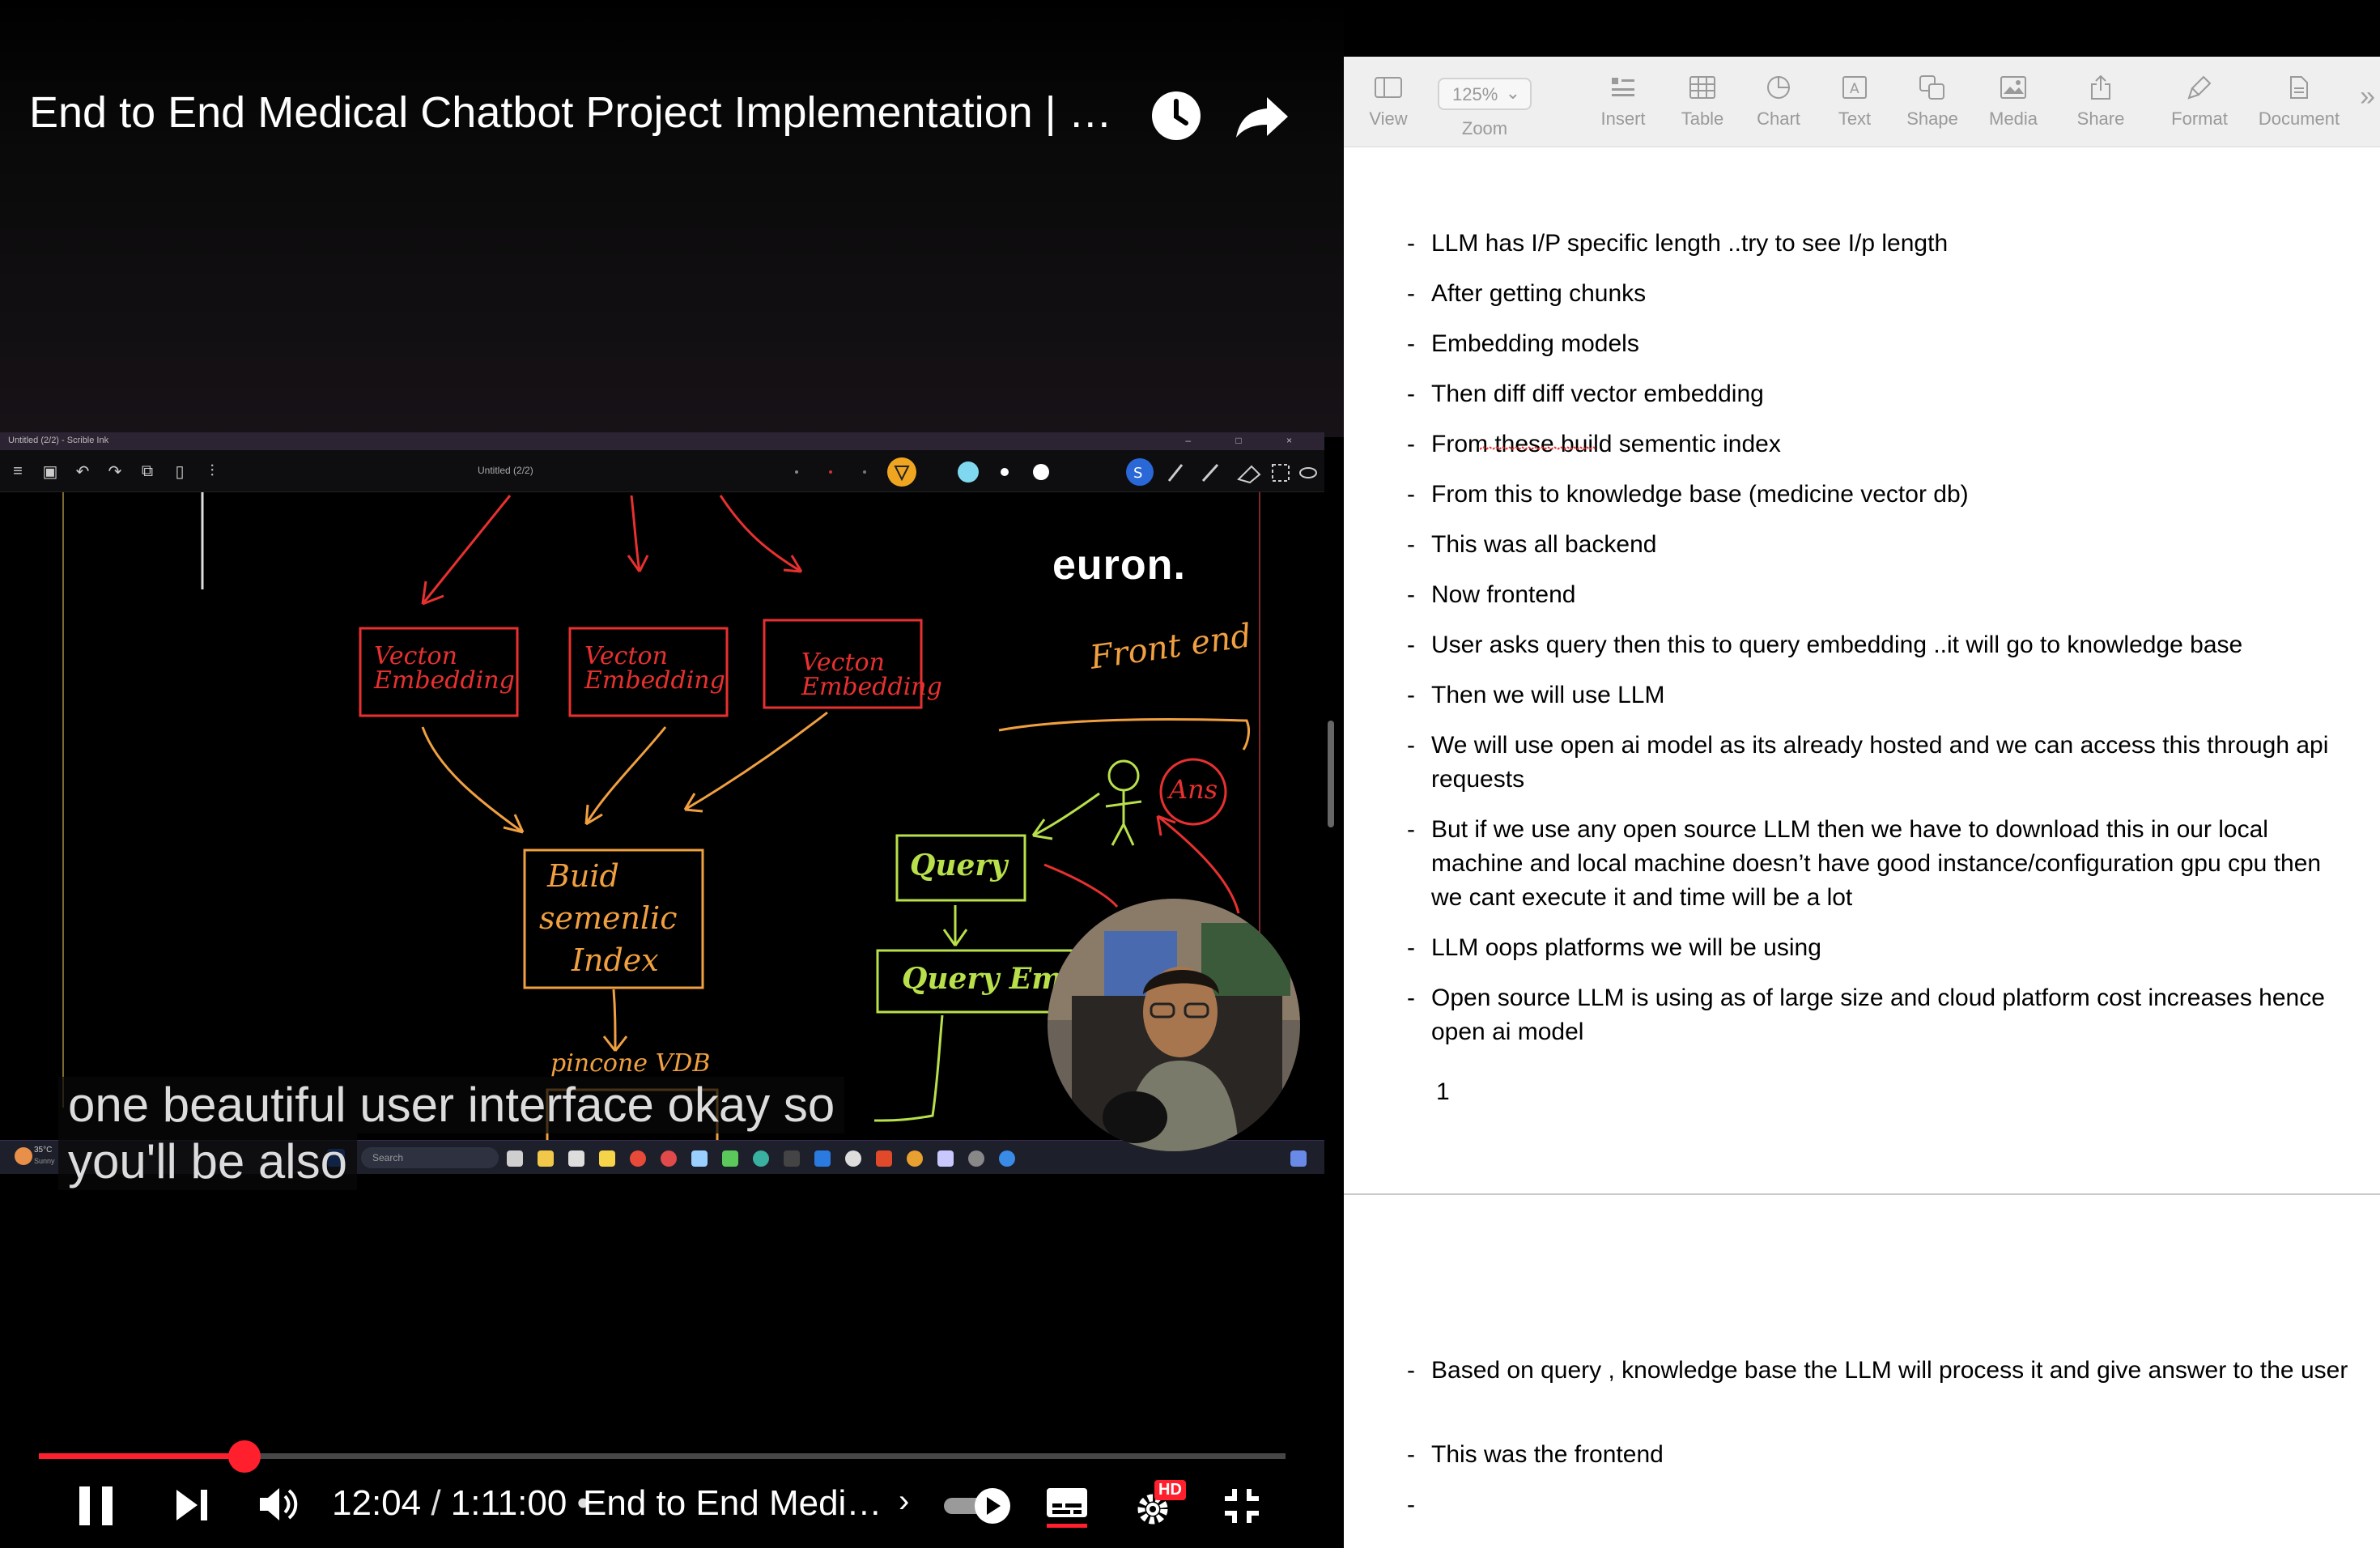 The image size is (2380, 1548). I want to click on volume-icon, so click(279, 1504).